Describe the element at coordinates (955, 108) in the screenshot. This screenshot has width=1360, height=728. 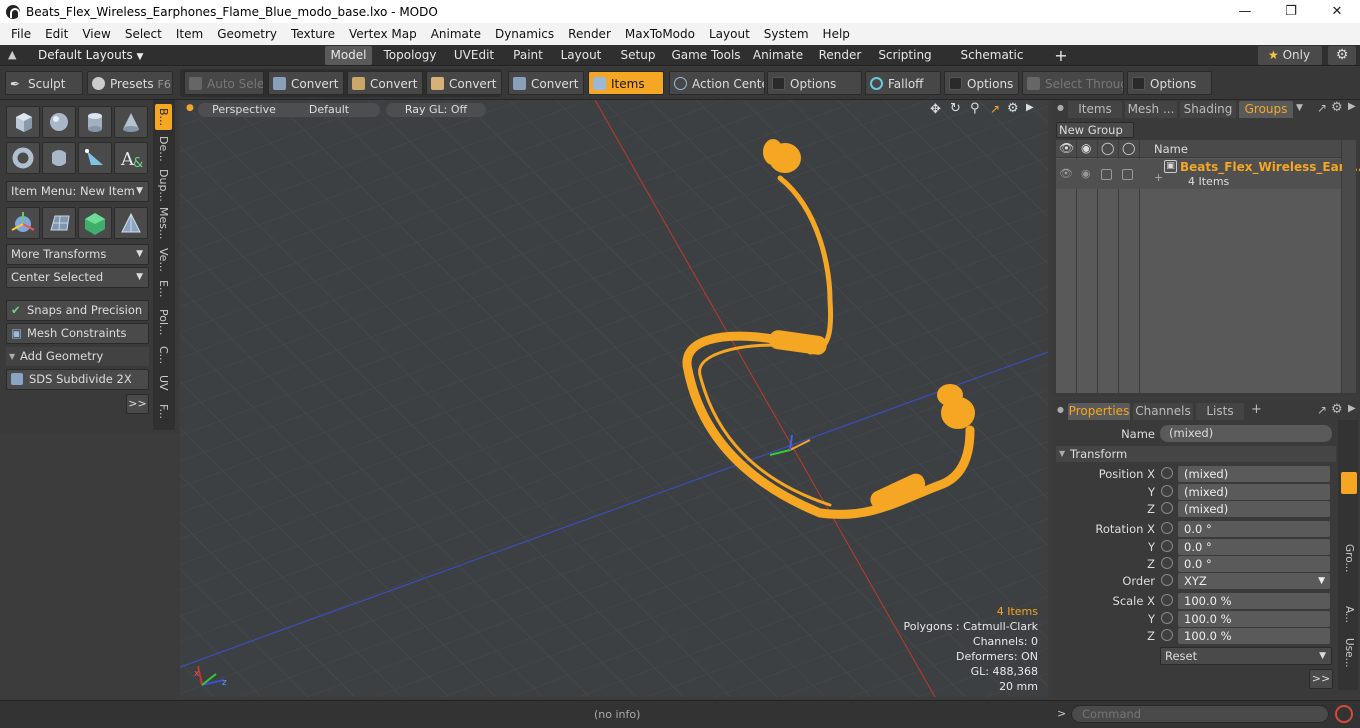
I see `rotate-view-icon: ↻` at that location.